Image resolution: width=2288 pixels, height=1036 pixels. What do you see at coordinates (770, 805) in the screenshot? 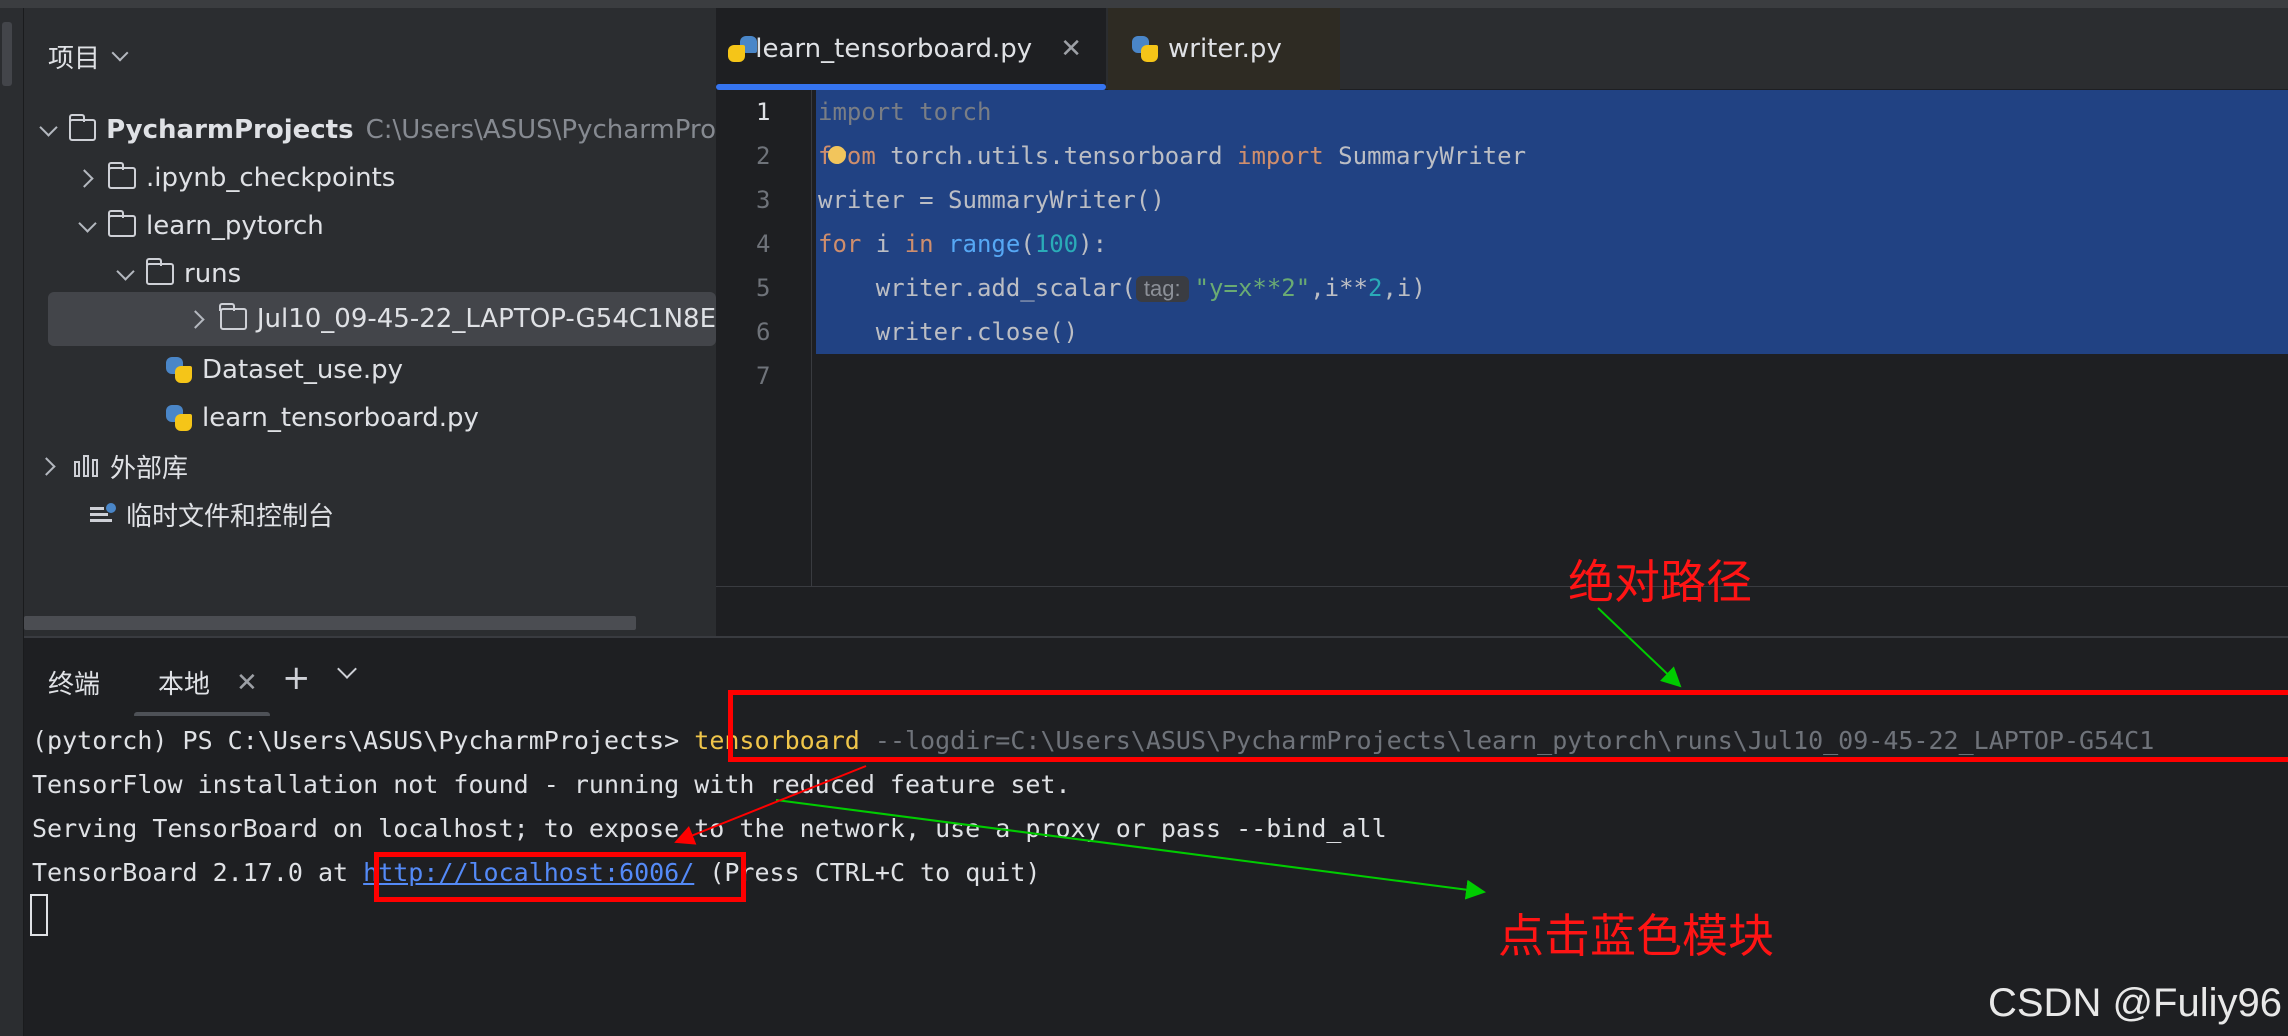
I see `arrow-to-link` at bounding box center [770, 805].